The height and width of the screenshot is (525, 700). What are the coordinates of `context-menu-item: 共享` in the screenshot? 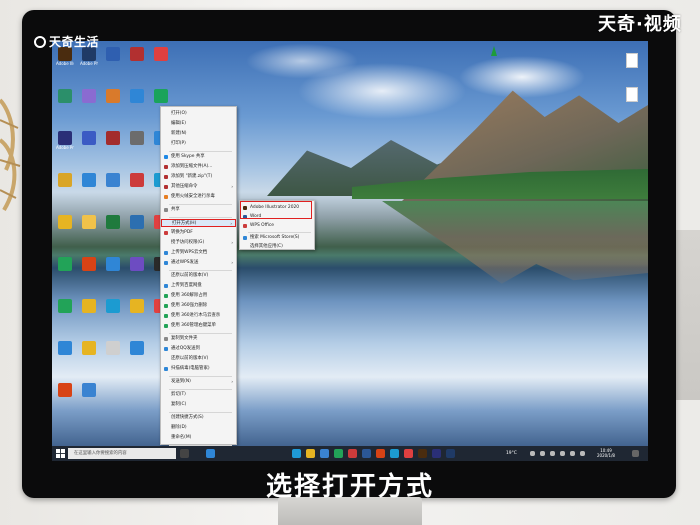 It's located at (198, 210).